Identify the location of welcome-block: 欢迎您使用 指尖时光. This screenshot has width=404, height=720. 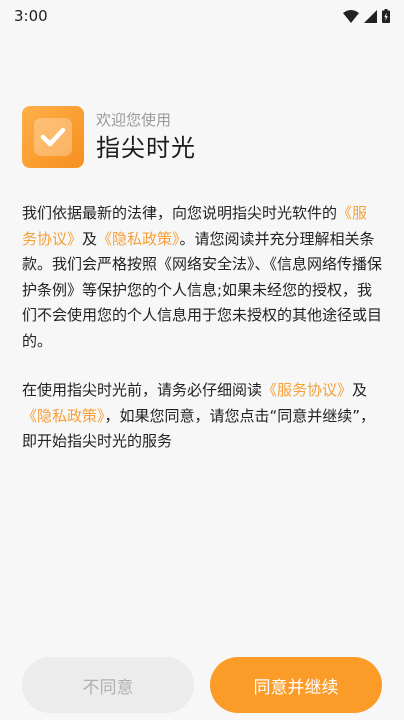
(146, 137).